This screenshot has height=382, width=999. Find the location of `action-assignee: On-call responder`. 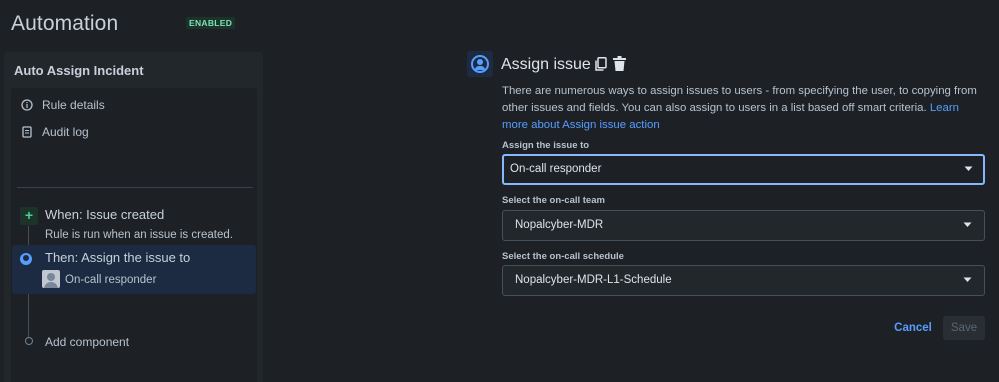

action-assignee: On-call responder is located at coordinates (111, 280).